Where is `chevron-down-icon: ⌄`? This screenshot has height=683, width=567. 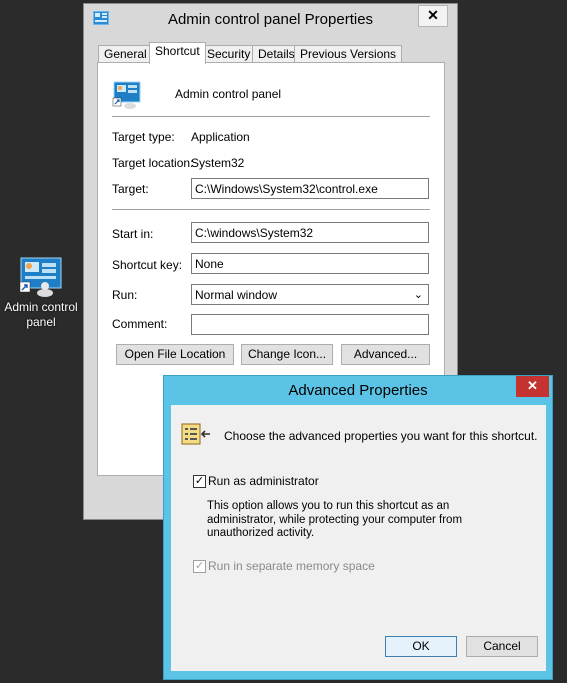
chevron-down-icon: ⌄ is located at coordinates (418, 295).